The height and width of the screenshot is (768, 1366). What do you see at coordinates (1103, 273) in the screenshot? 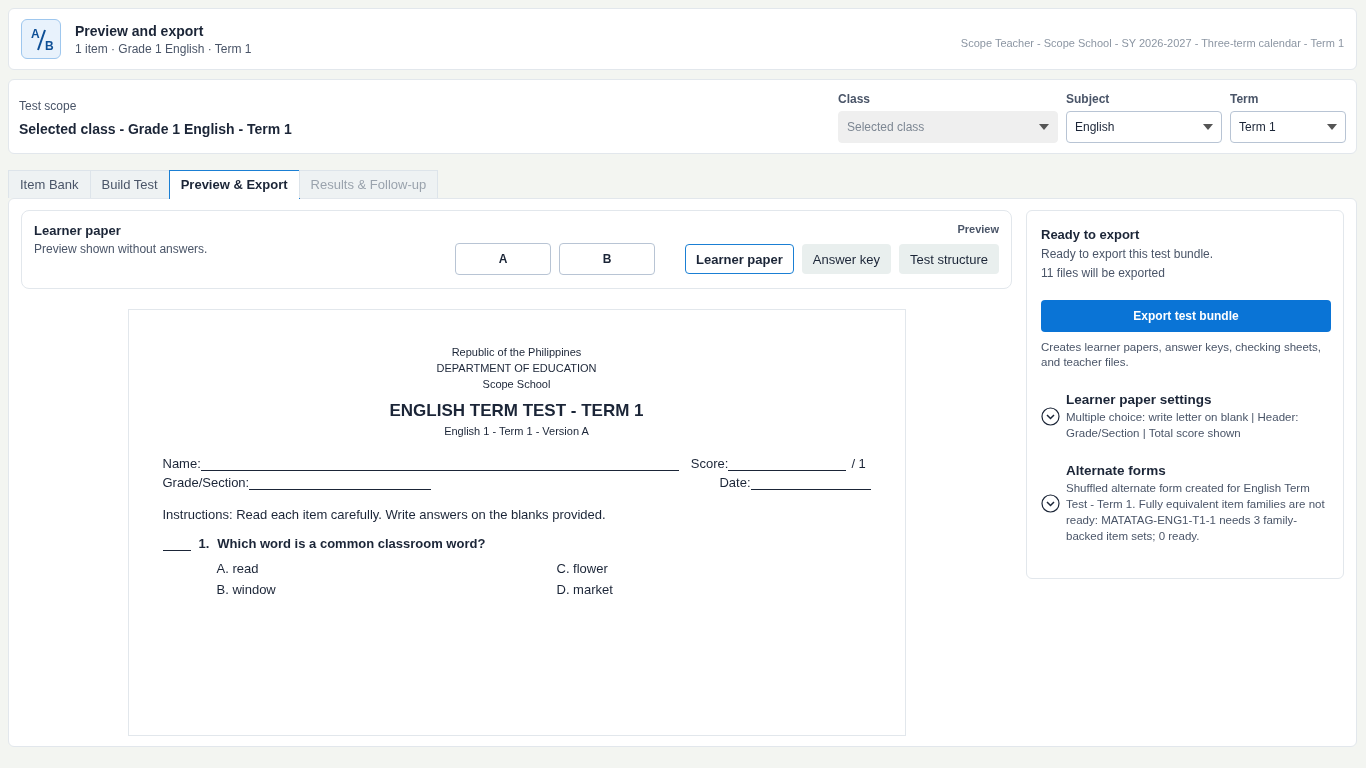
I see `file-count: 11 files will be exported` at bounding box center [1103, 273].